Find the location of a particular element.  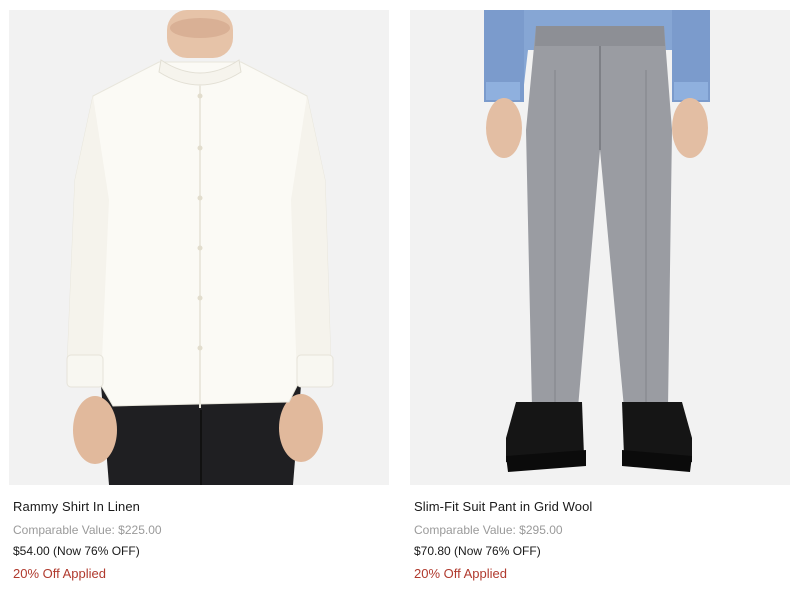

comparable-value: Comparable Value: $295.00 is located at coordinates (488, 530).